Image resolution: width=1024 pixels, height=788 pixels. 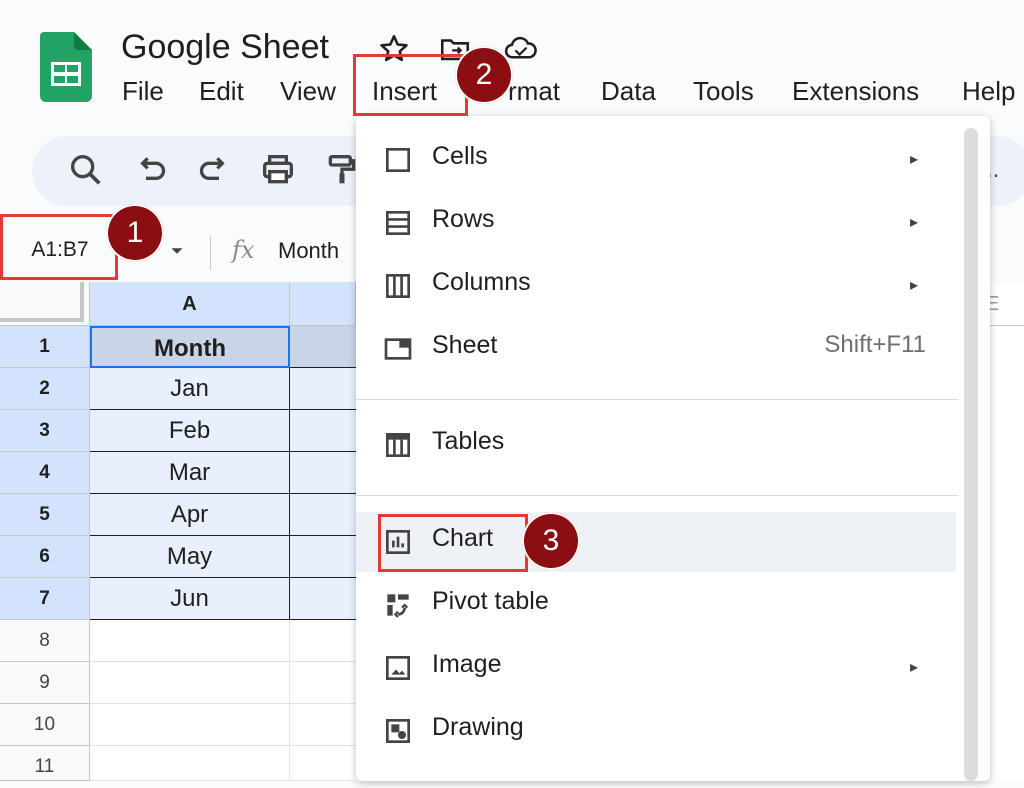 What do you see at coordinates (484, 75) in the screenshot?
I see `callout-badge-2: 2` at bounding box center [484, 75].